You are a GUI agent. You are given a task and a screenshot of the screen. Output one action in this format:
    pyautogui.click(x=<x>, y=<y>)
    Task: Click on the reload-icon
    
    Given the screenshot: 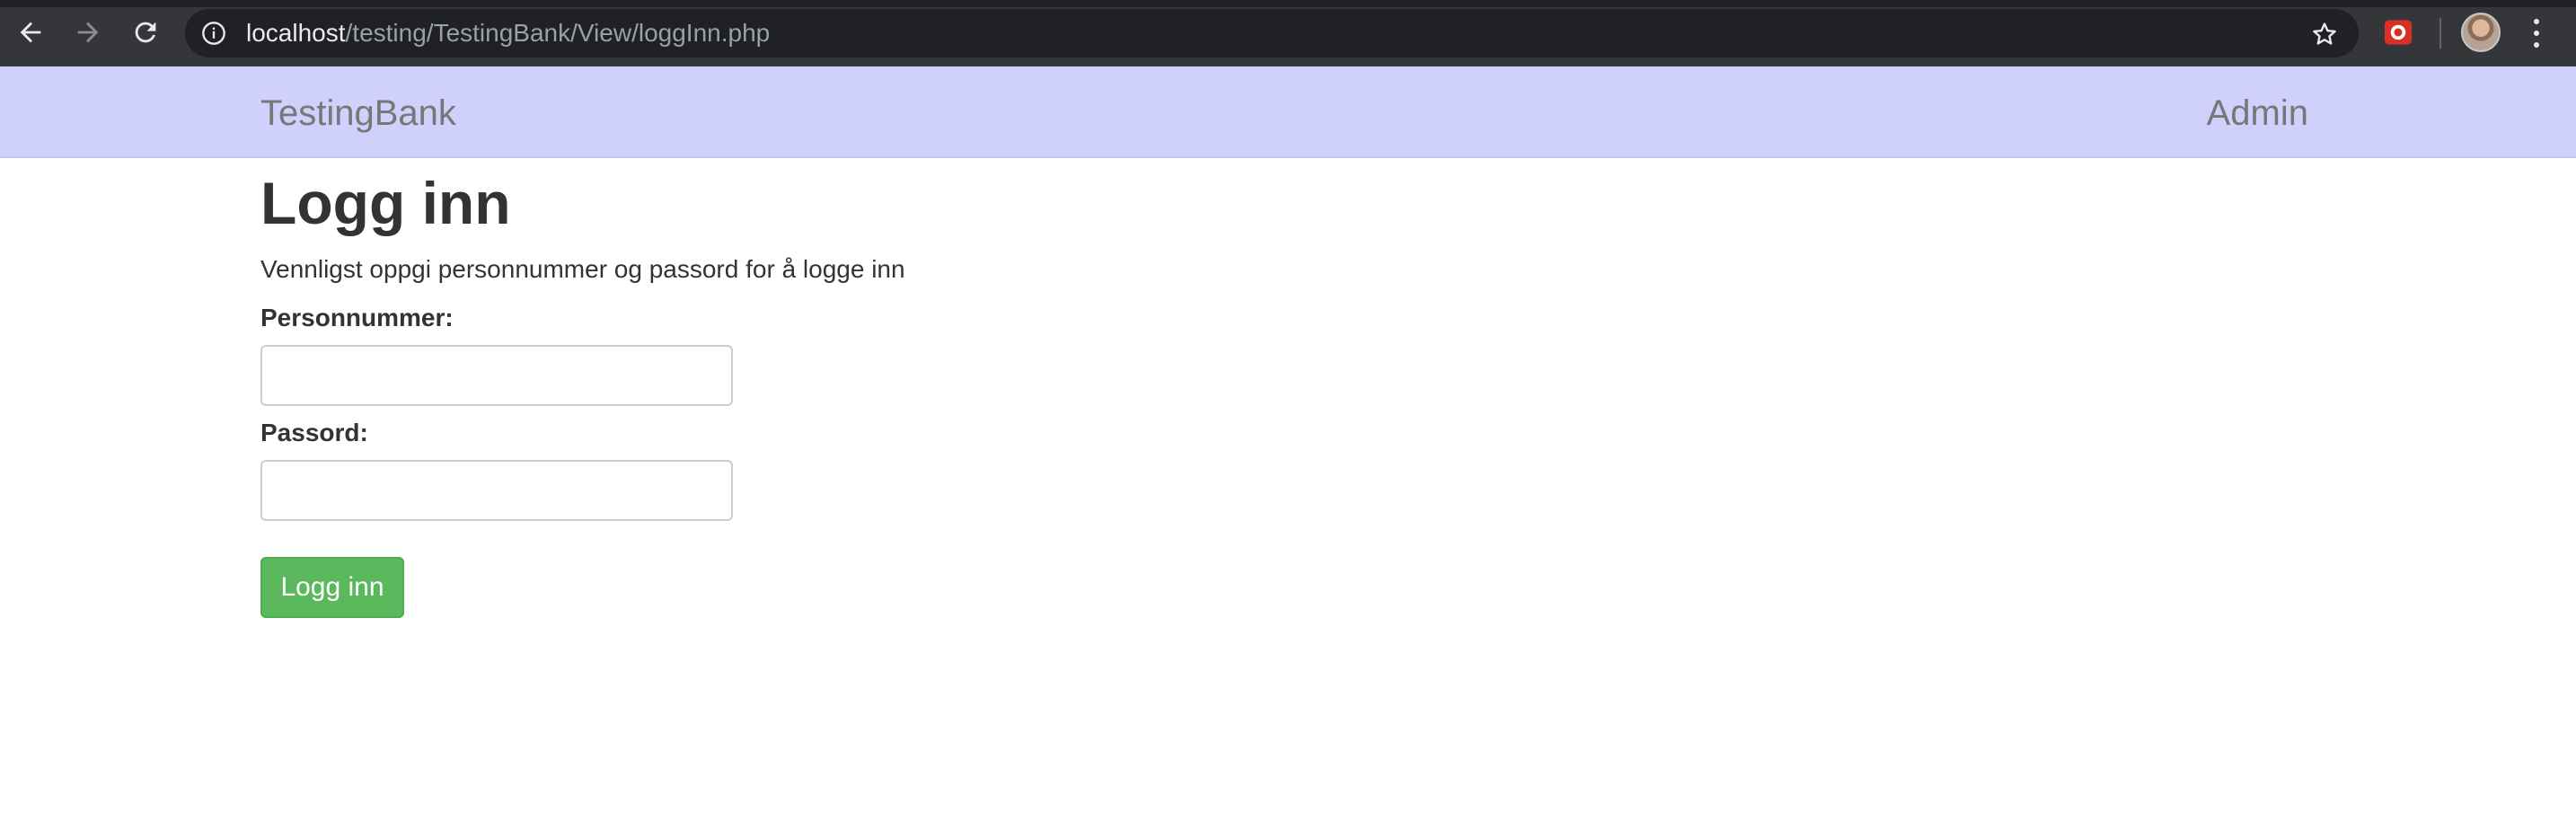 What is the action you would take?
    pyautogui.click(x=145, y=32)
    